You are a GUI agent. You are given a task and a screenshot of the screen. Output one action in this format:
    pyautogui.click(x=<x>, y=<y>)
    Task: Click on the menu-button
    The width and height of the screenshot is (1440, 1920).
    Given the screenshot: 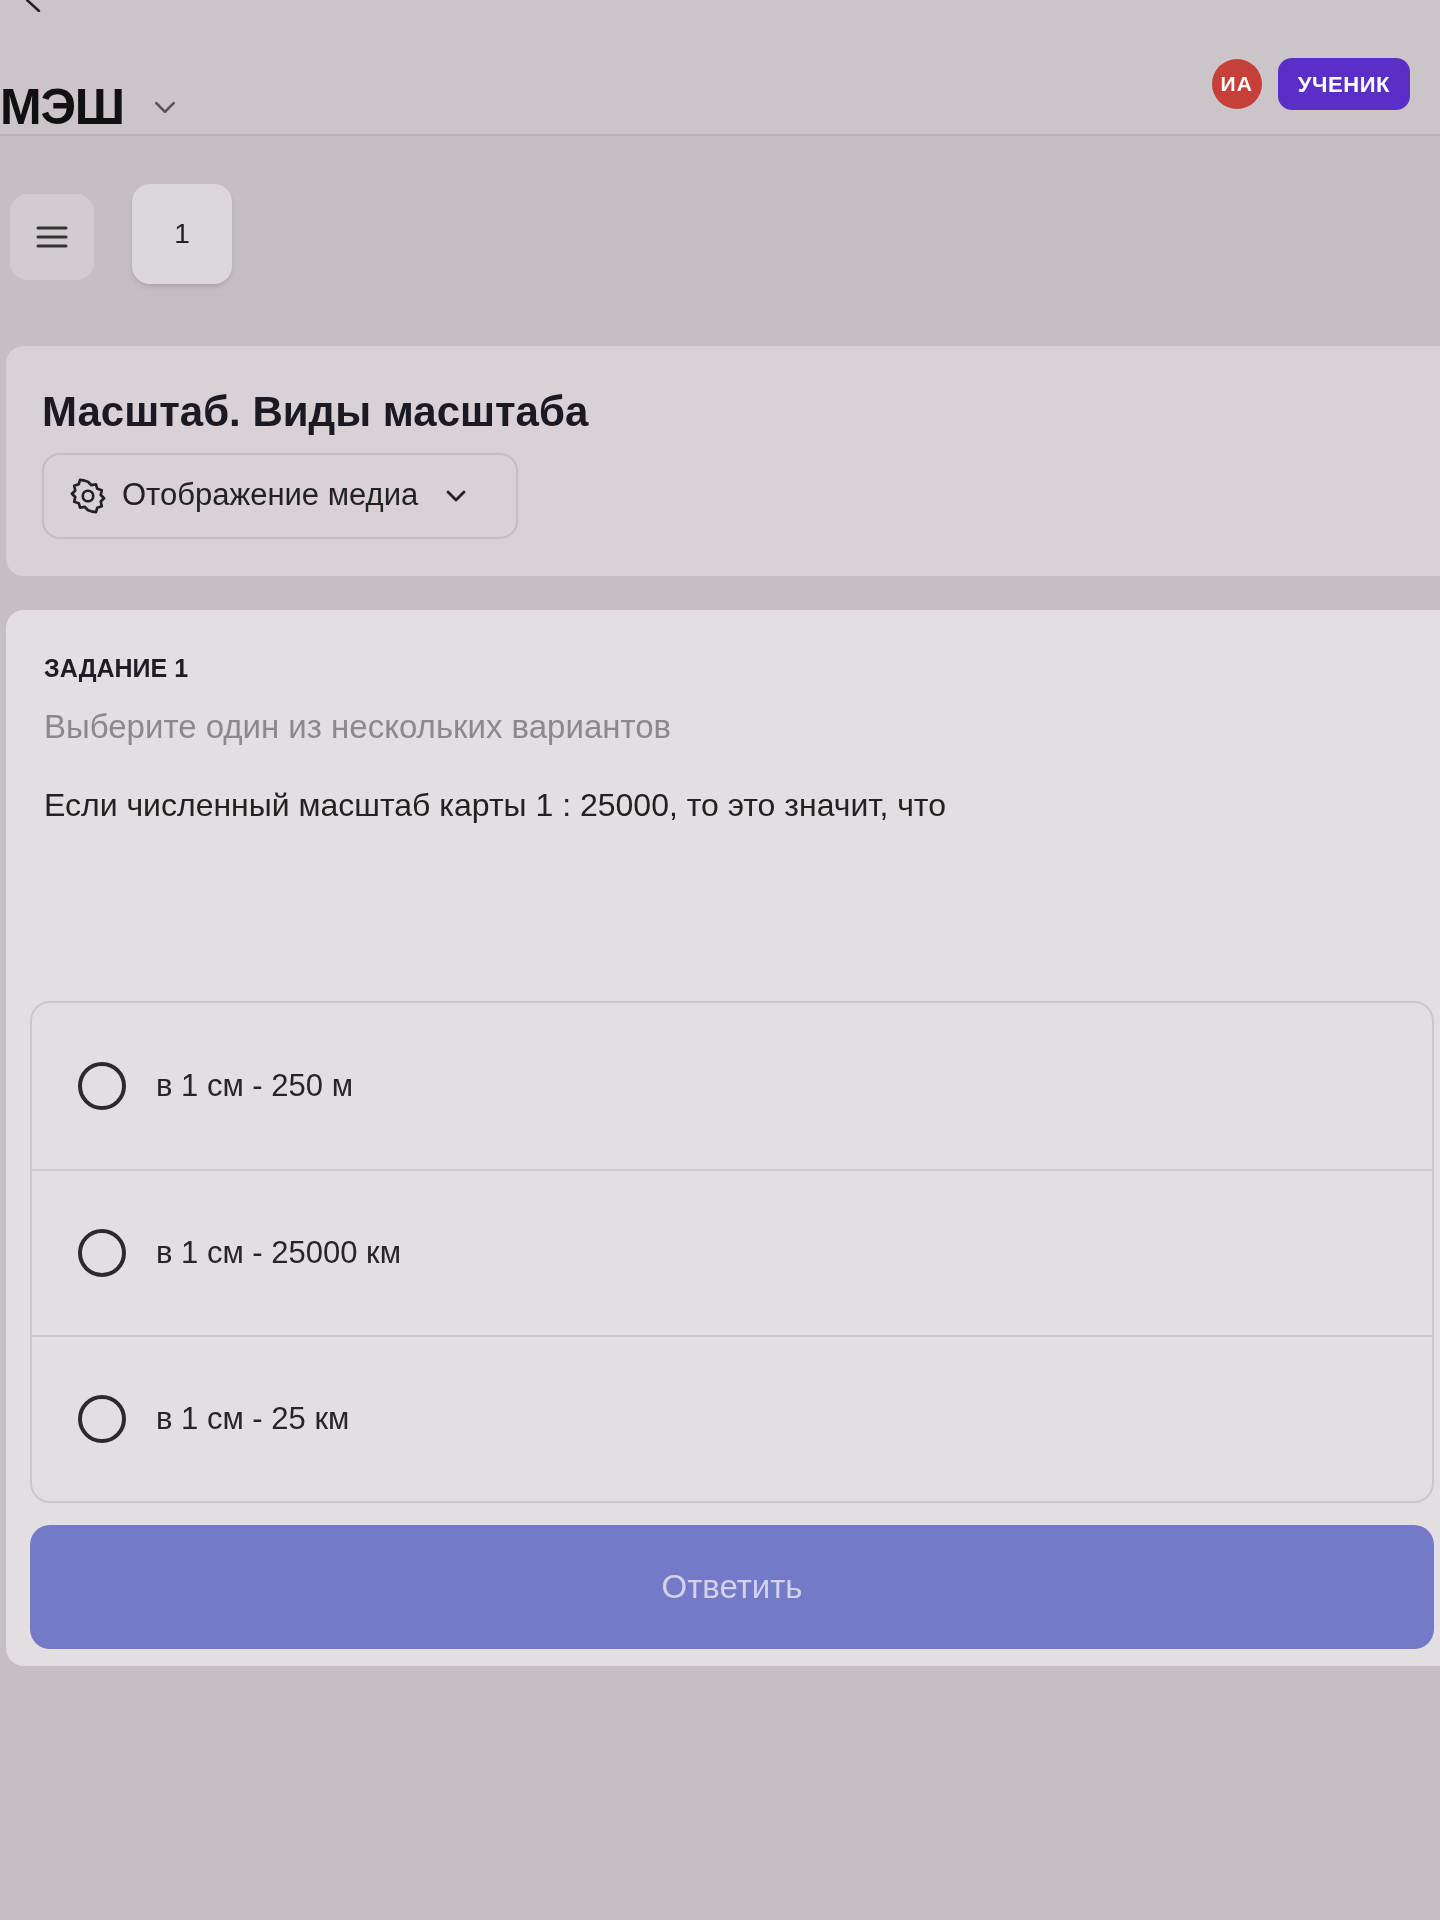 What is the action you would take?
    pyautogui.click(x=52, y=237)
    